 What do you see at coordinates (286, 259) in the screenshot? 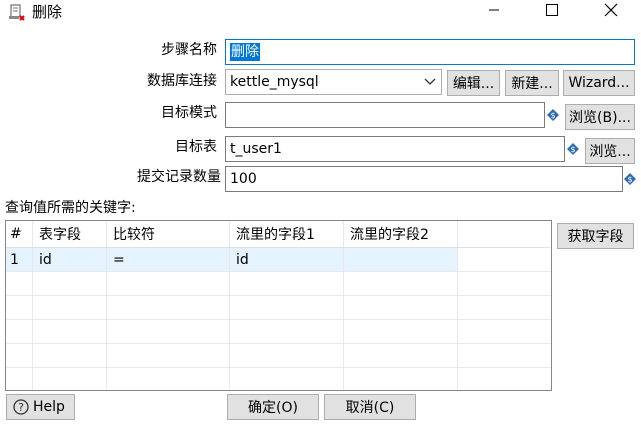
I see `stream-field-1-cell: id` at bounding box center [286, 259].